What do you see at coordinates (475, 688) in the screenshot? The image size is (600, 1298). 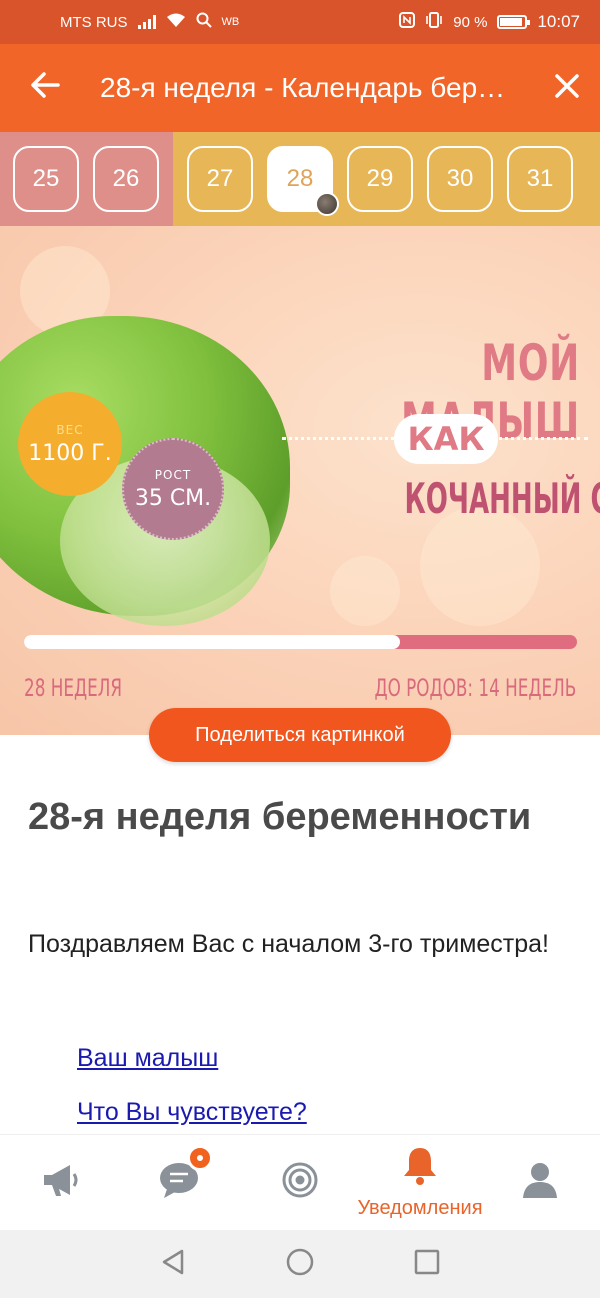 I see `weeks-remaining-label: ДО РОДОВ: 14 НЕДЕЛЬ` at bounding box center [475, 688].